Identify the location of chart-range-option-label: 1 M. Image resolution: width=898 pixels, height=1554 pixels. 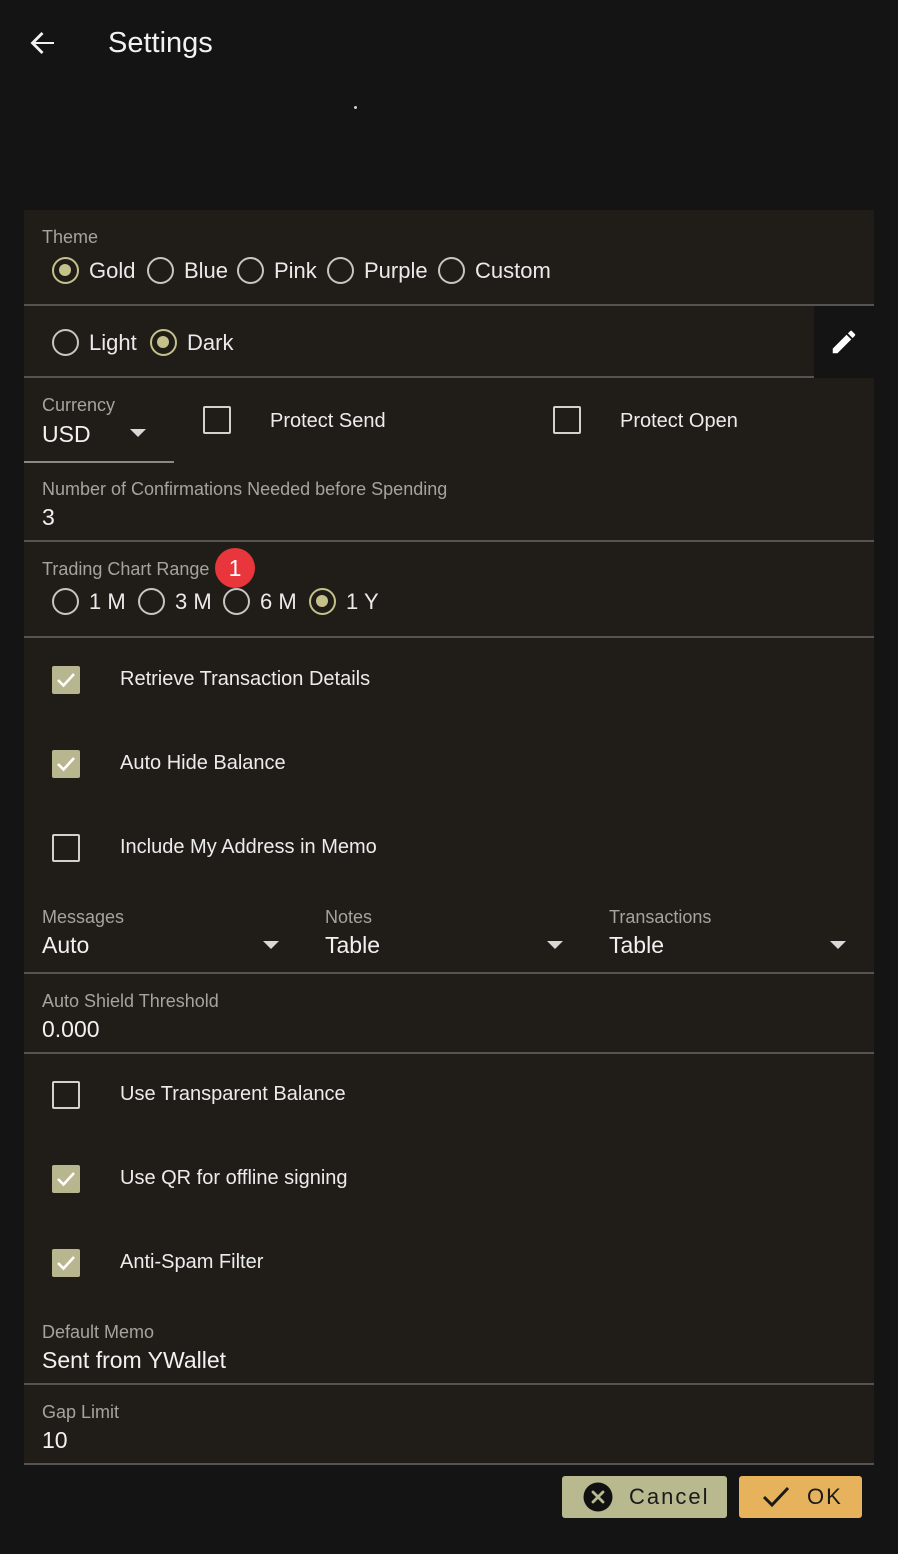
(107, 601).